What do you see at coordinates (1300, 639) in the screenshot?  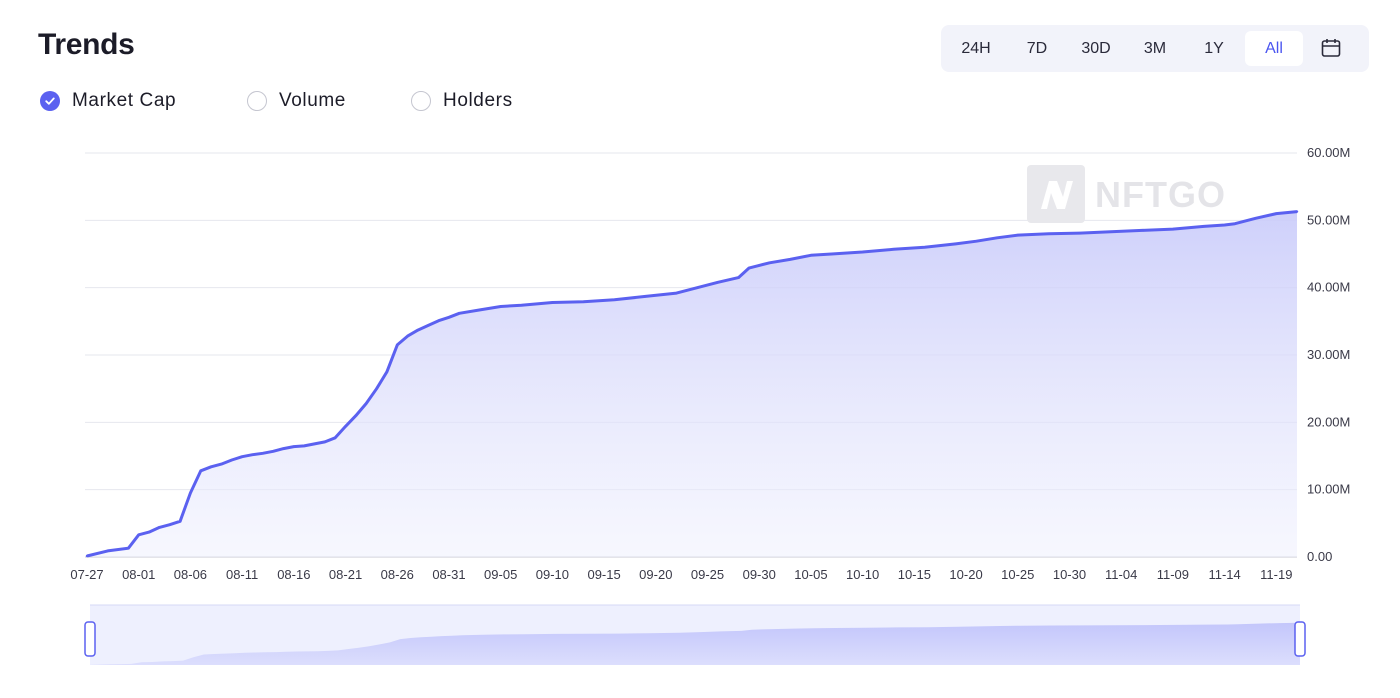 I see `navigator-right-handle` at bounding box center [1300, 639].